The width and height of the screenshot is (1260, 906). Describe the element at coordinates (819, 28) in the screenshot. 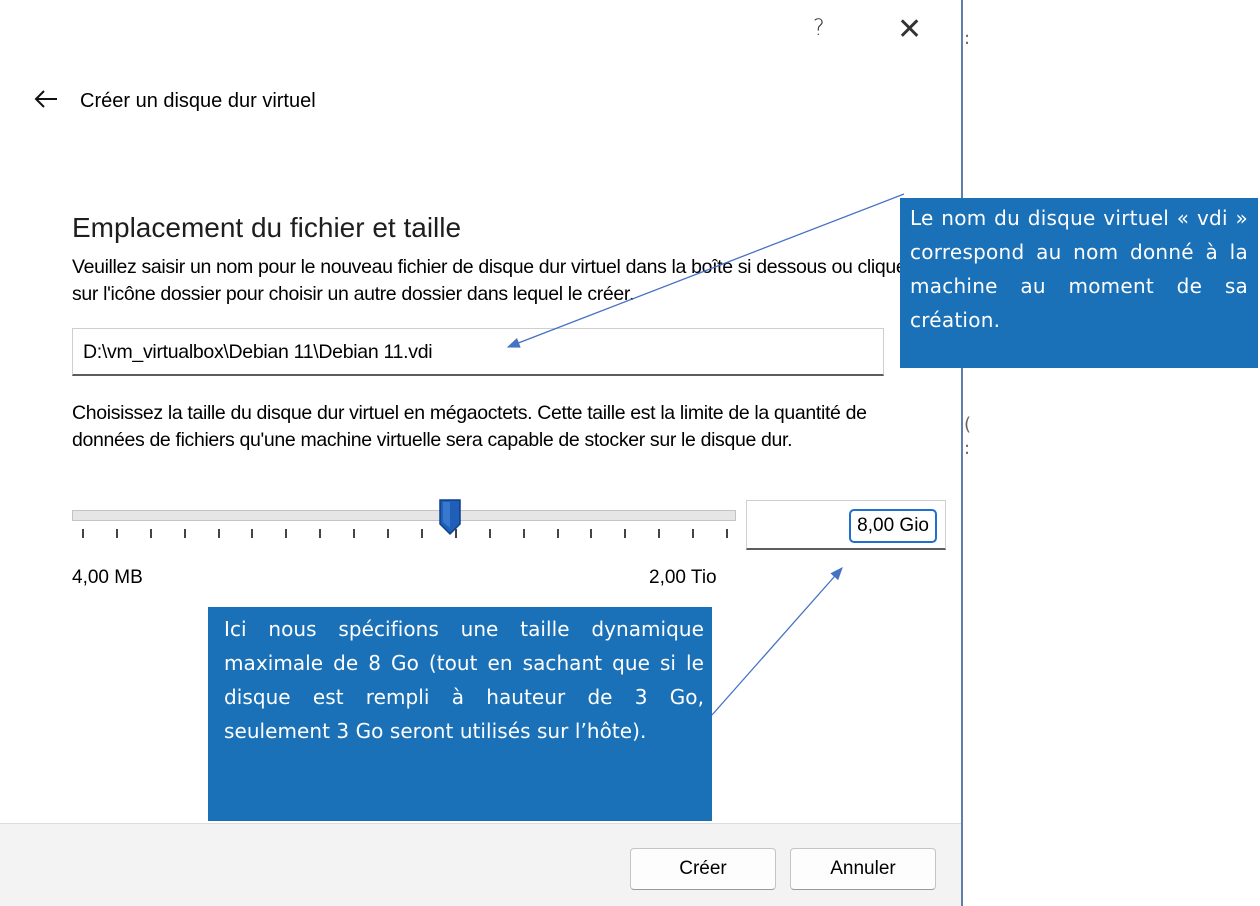

I see `help-button: ?` at that location.